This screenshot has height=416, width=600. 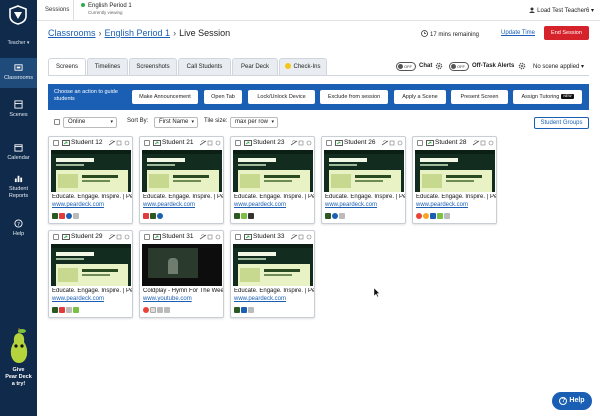 What do you see at coordinates (303, 66) in the screenshot?
I see `tab-check-ins: Check-Ins` at bounding box center [303, 66].